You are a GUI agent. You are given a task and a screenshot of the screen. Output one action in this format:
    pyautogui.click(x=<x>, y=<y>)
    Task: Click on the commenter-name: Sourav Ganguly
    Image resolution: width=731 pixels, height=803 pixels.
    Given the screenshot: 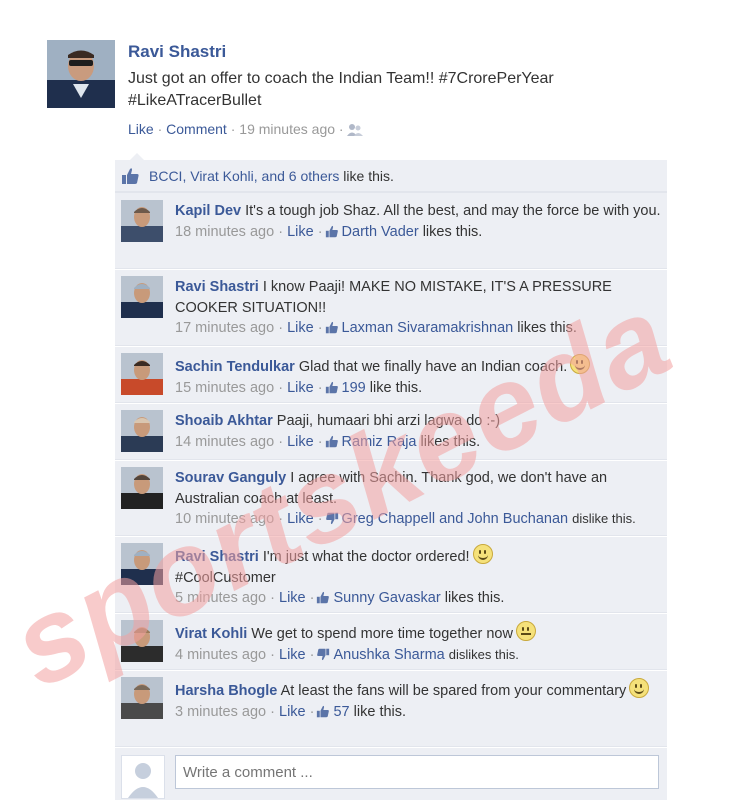 What is the action you would take?
    pyautogui.click(x=230, y=478)
    